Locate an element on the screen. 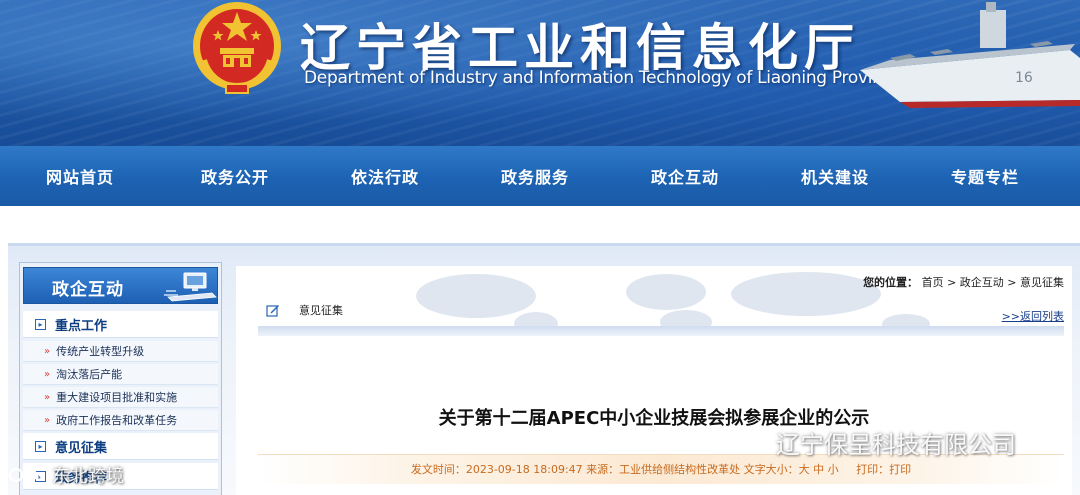 The width and height of the screenshot is (1080, 495). breadcrumb-label: 您的位置： is located at coordinates (891, 282).